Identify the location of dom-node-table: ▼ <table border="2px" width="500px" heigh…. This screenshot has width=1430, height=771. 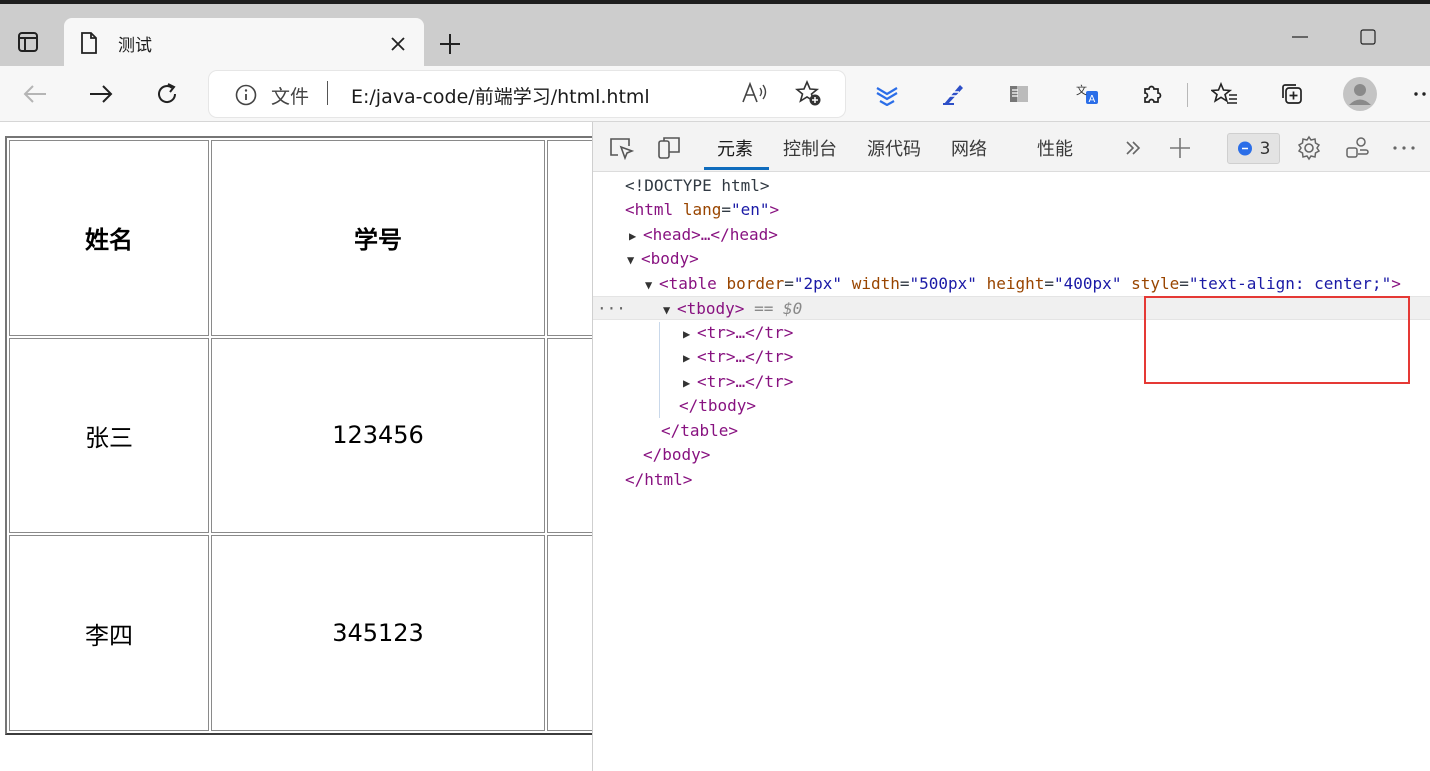
(1011, 284).